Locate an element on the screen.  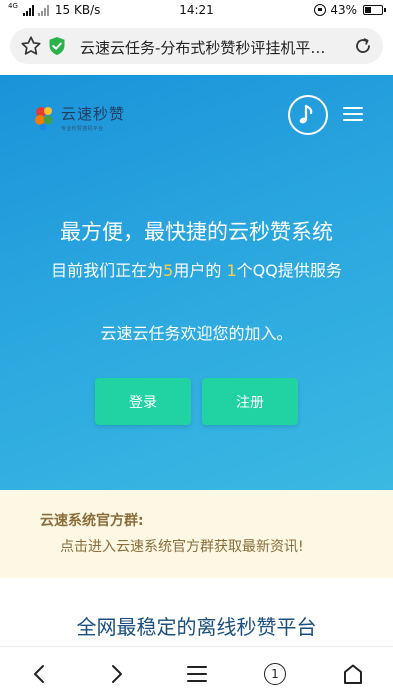
chevron-left-icon is located at coordinates (39, 674).